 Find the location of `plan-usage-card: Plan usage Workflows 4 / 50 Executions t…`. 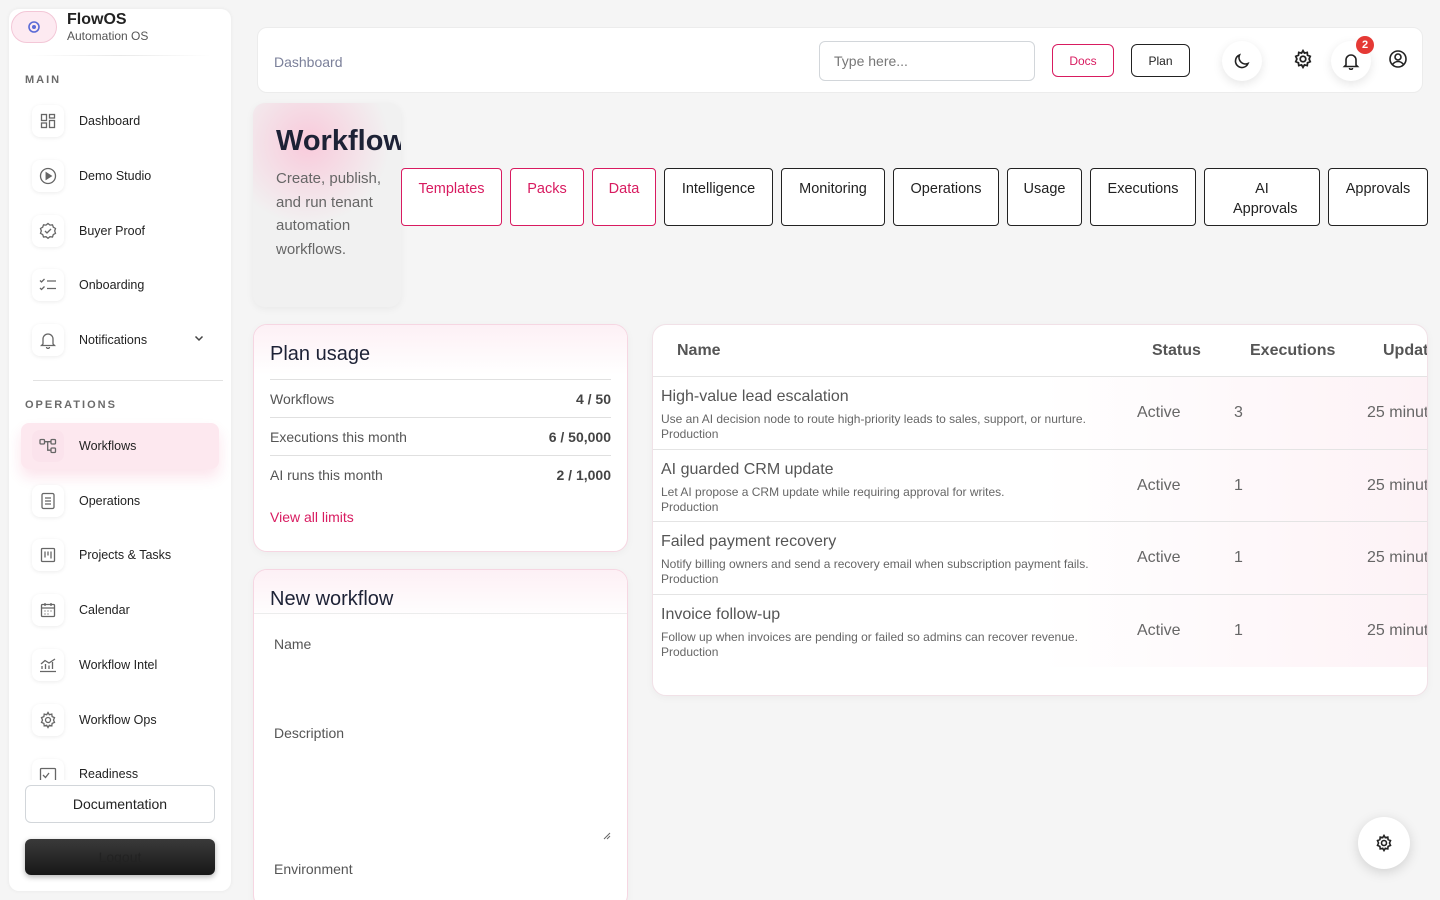

plan-usage-card: Plan usage Workflows 4 / 50 Executions t… is located at coordinates (440, 438).